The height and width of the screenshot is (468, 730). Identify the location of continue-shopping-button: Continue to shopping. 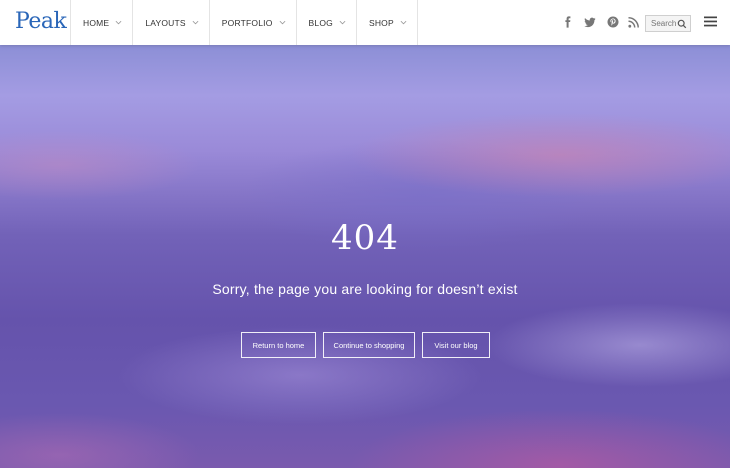
(369, 345).